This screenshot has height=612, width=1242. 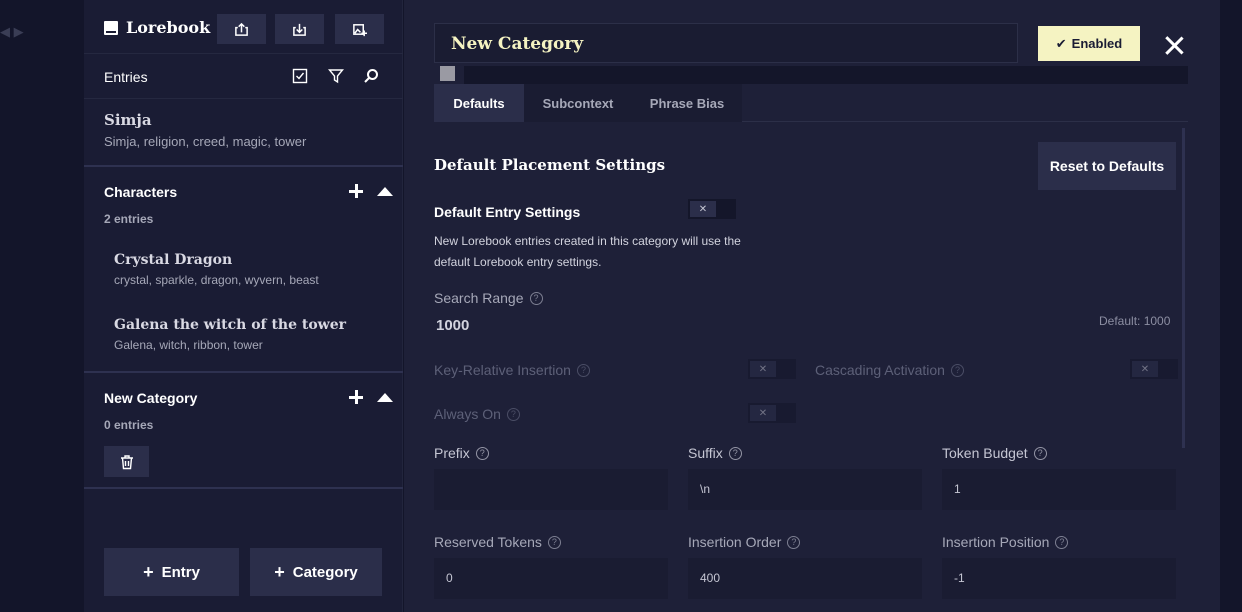 I want to click on import-image-button, so click(x=359, y=29).